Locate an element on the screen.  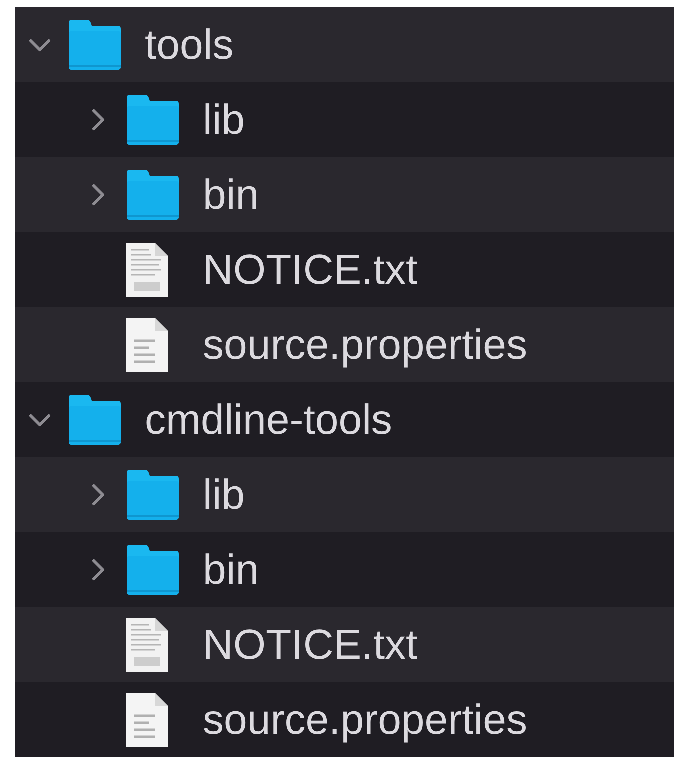
file-name: cmdline-tools is located at coordinates (268, 420).